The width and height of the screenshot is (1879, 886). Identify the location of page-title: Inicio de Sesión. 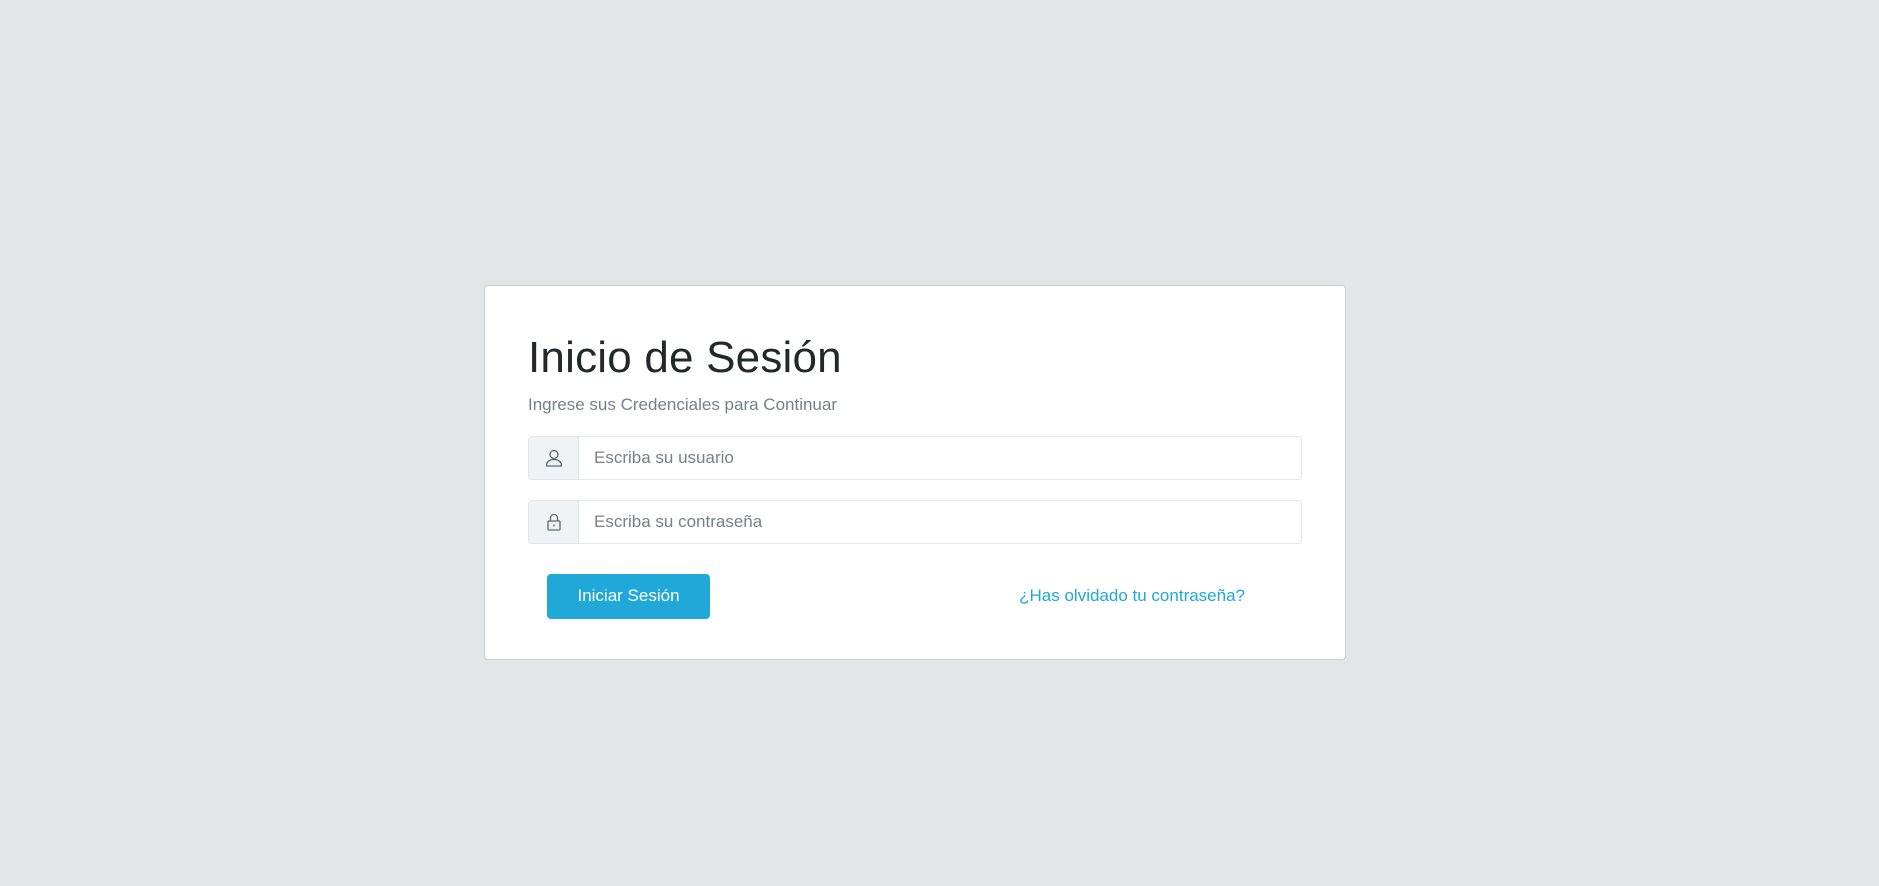
(685, 357).